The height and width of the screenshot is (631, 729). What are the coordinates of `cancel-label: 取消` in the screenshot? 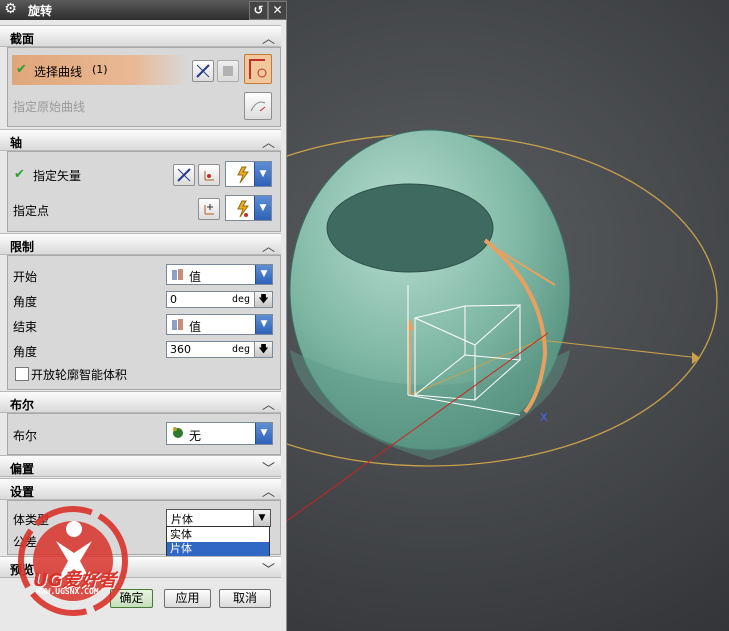 It's located at (244, 598).